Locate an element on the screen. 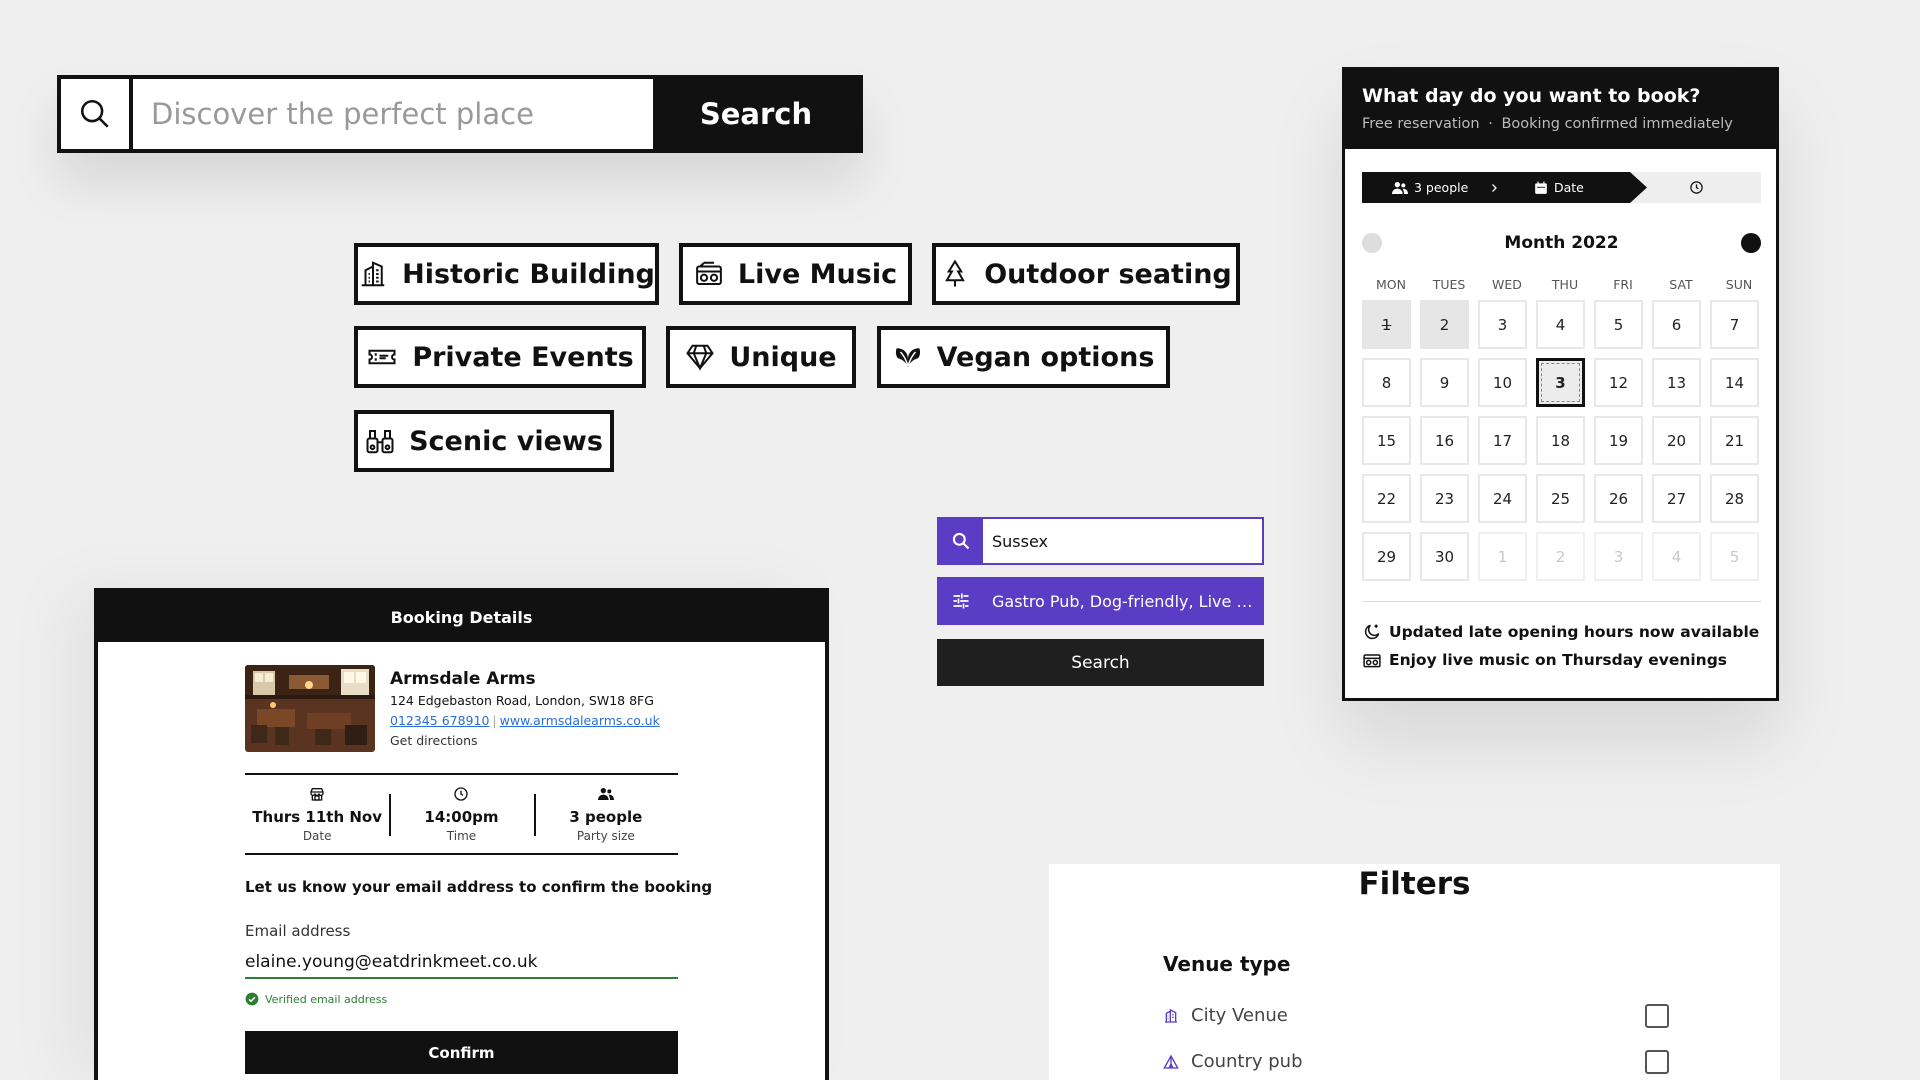  summary-date: Thurs 11th Nov Date is located at coordinates (317, 814).